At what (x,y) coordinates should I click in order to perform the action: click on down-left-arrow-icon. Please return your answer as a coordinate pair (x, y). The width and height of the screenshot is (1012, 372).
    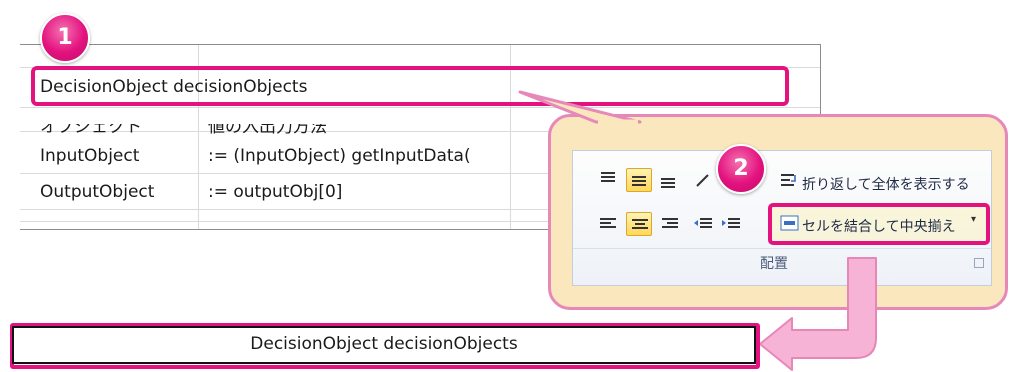
    Looking at the image, I should click on (818, 314).